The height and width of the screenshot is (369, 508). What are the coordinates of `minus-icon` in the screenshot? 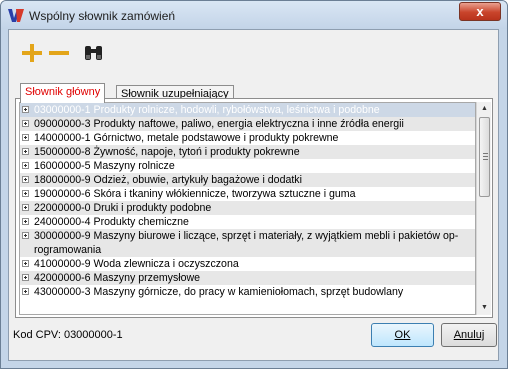 It's located at (59, 53).